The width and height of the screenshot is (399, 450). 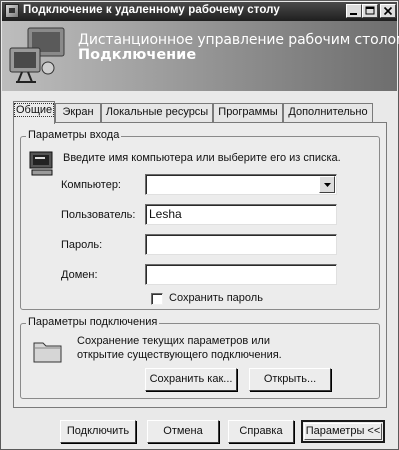 I want to click on close-icon, so click(x=388, y=11).